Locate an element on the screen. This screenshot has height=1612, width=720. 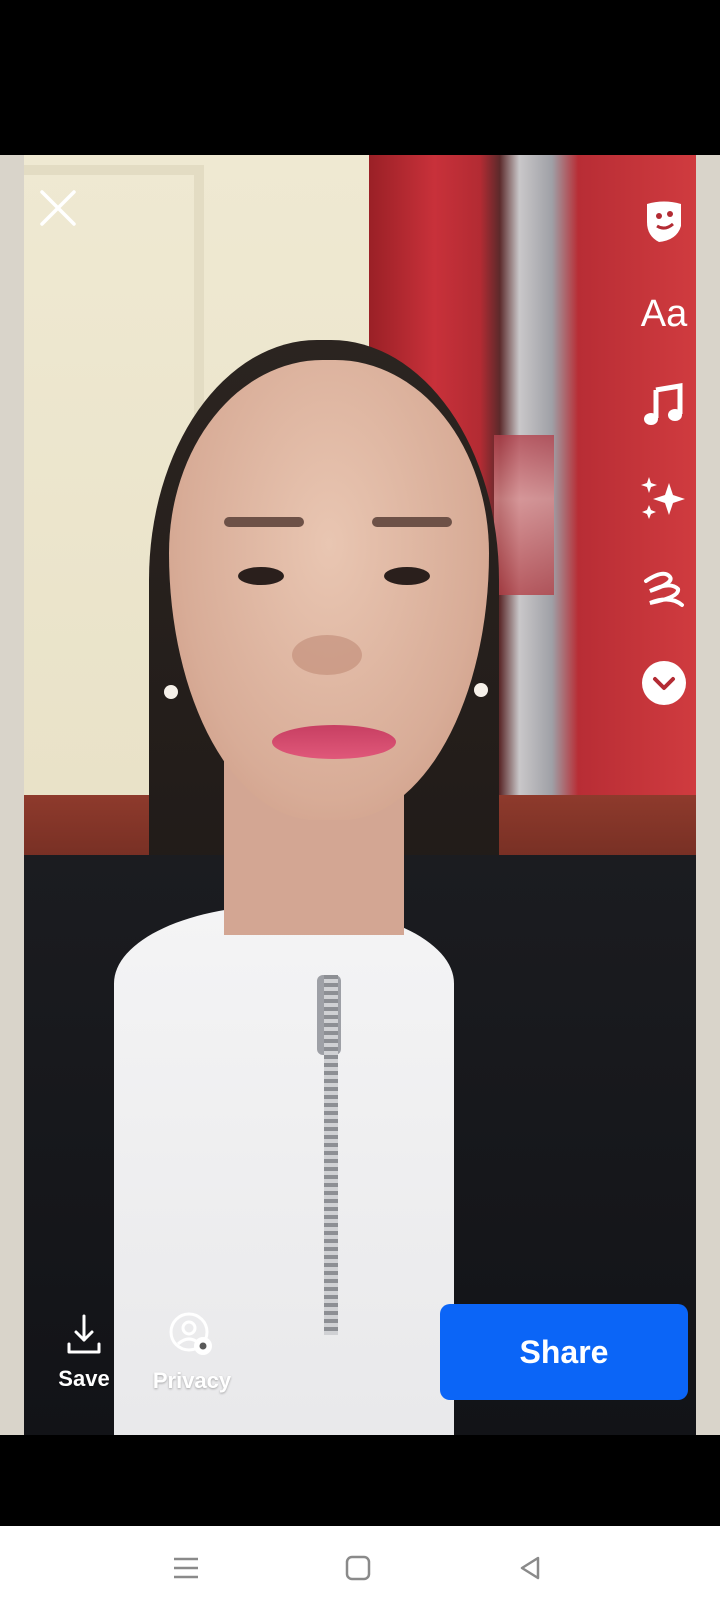
right-eyebrow is located at coordinates (412, 522).